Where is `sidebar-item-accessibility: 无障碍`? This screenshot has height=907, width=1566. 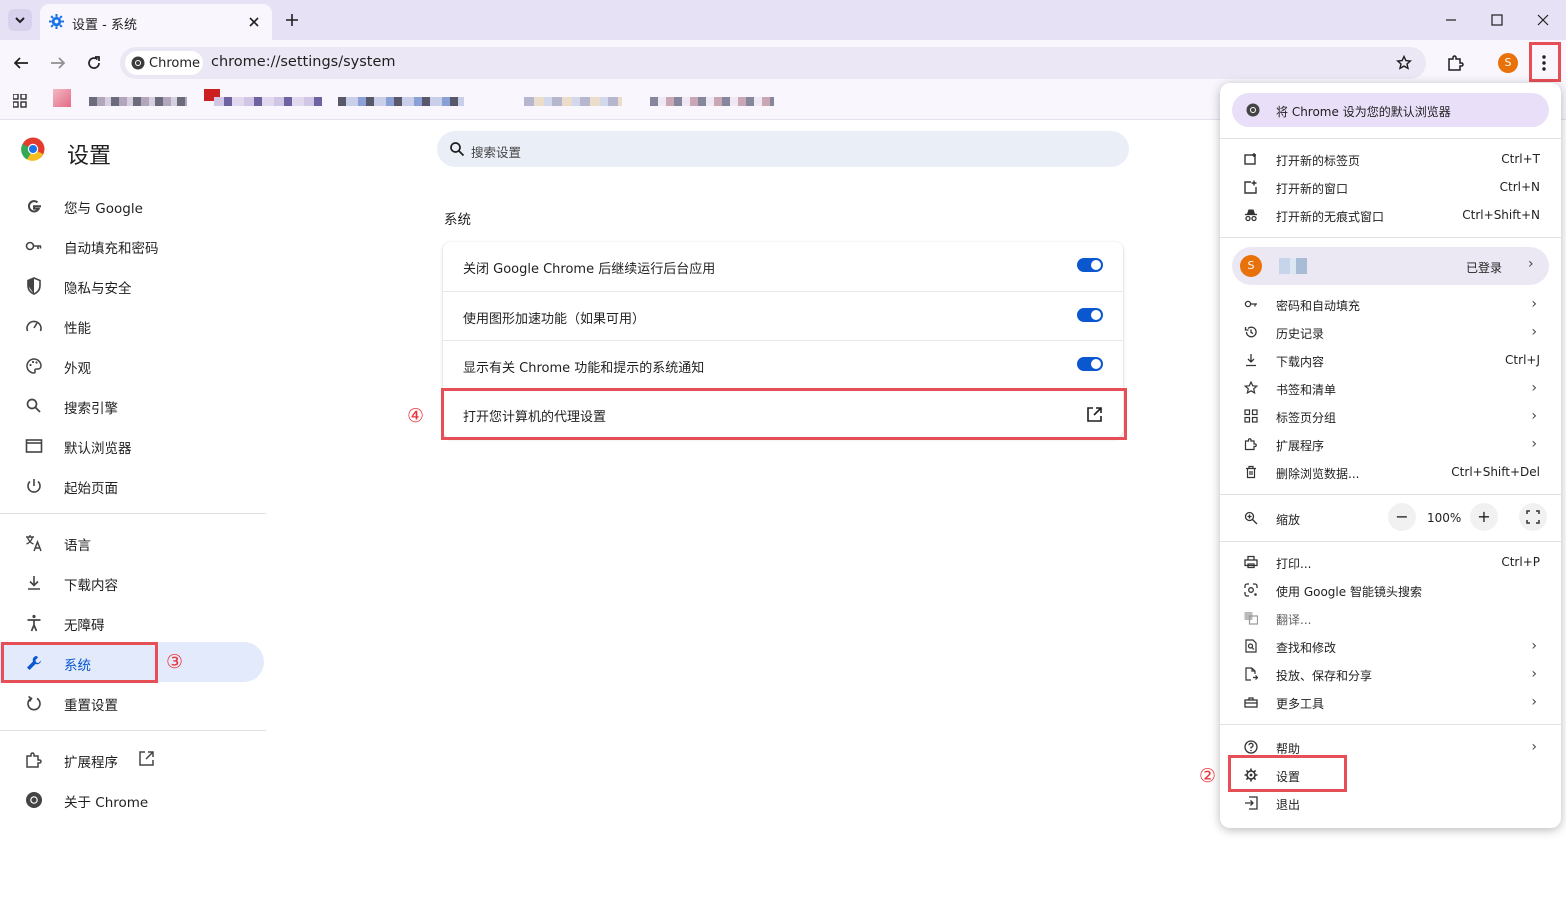 sidebar-item-accessibility: 无障碍 is located at coordinates (132, 622).